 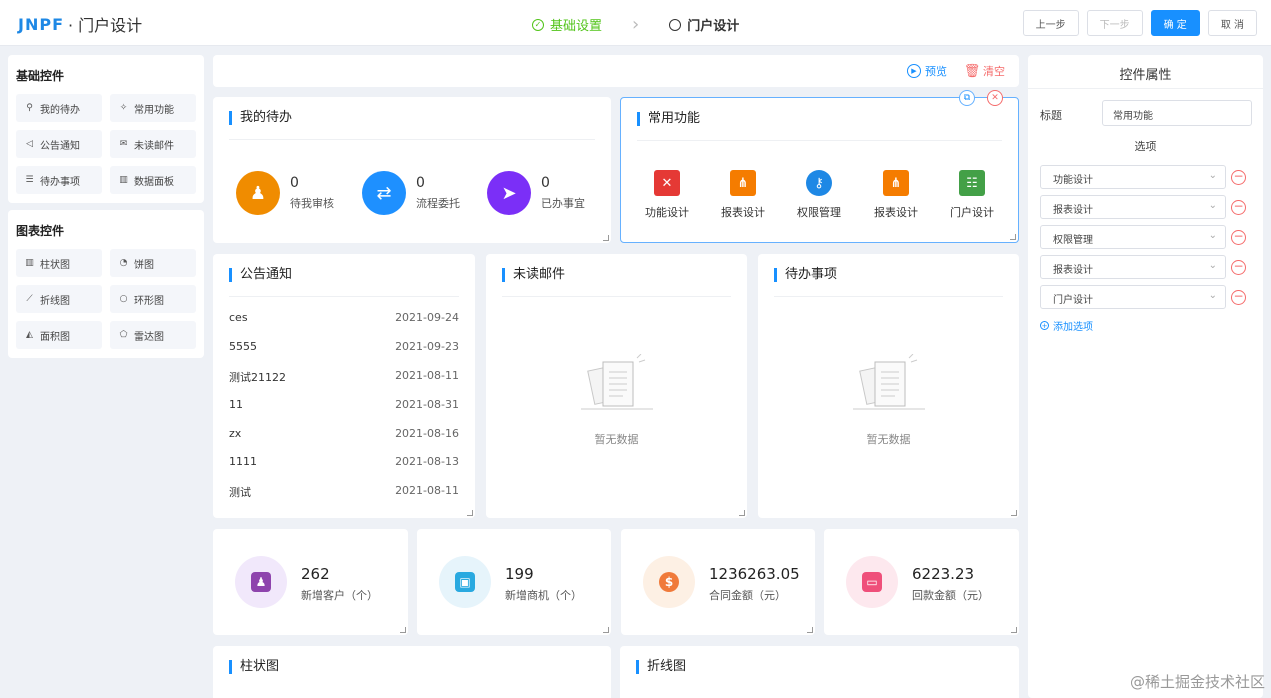 I want to click on control-pie-chart: ◔ 饼图, so click(x=153, y=263).